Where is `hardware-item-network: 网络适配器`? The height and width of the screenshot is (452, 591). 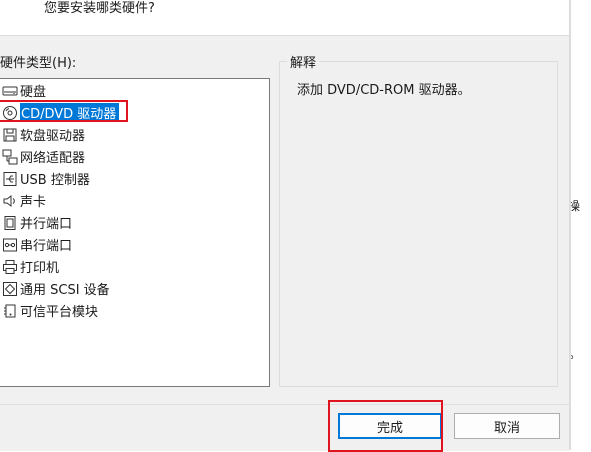
hardware-item-network: 网络适配器 is located at coordinates (134, 156).